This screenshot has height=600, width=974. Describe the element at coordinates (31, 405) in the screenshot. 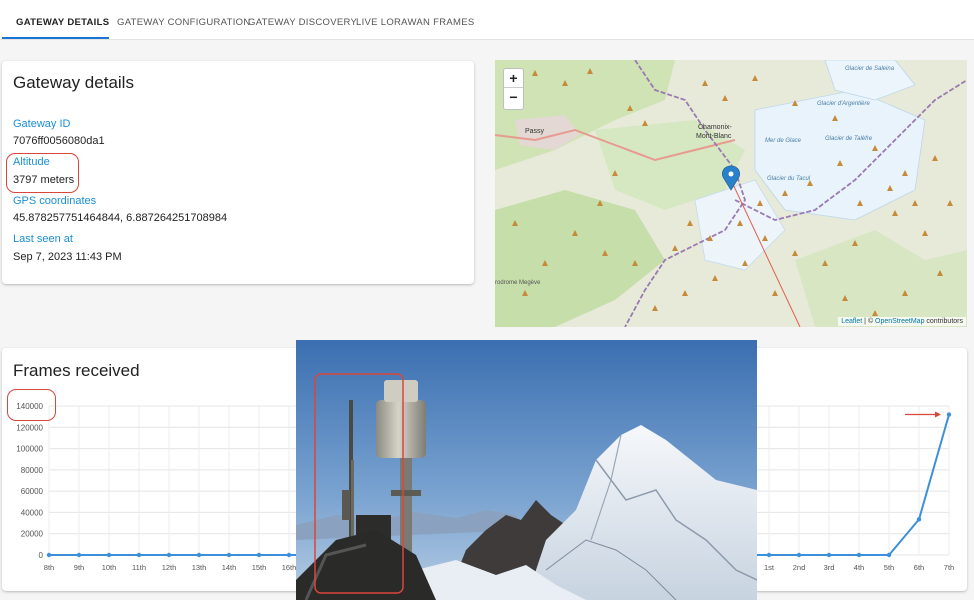

I see `y-max-highlight` at that location.